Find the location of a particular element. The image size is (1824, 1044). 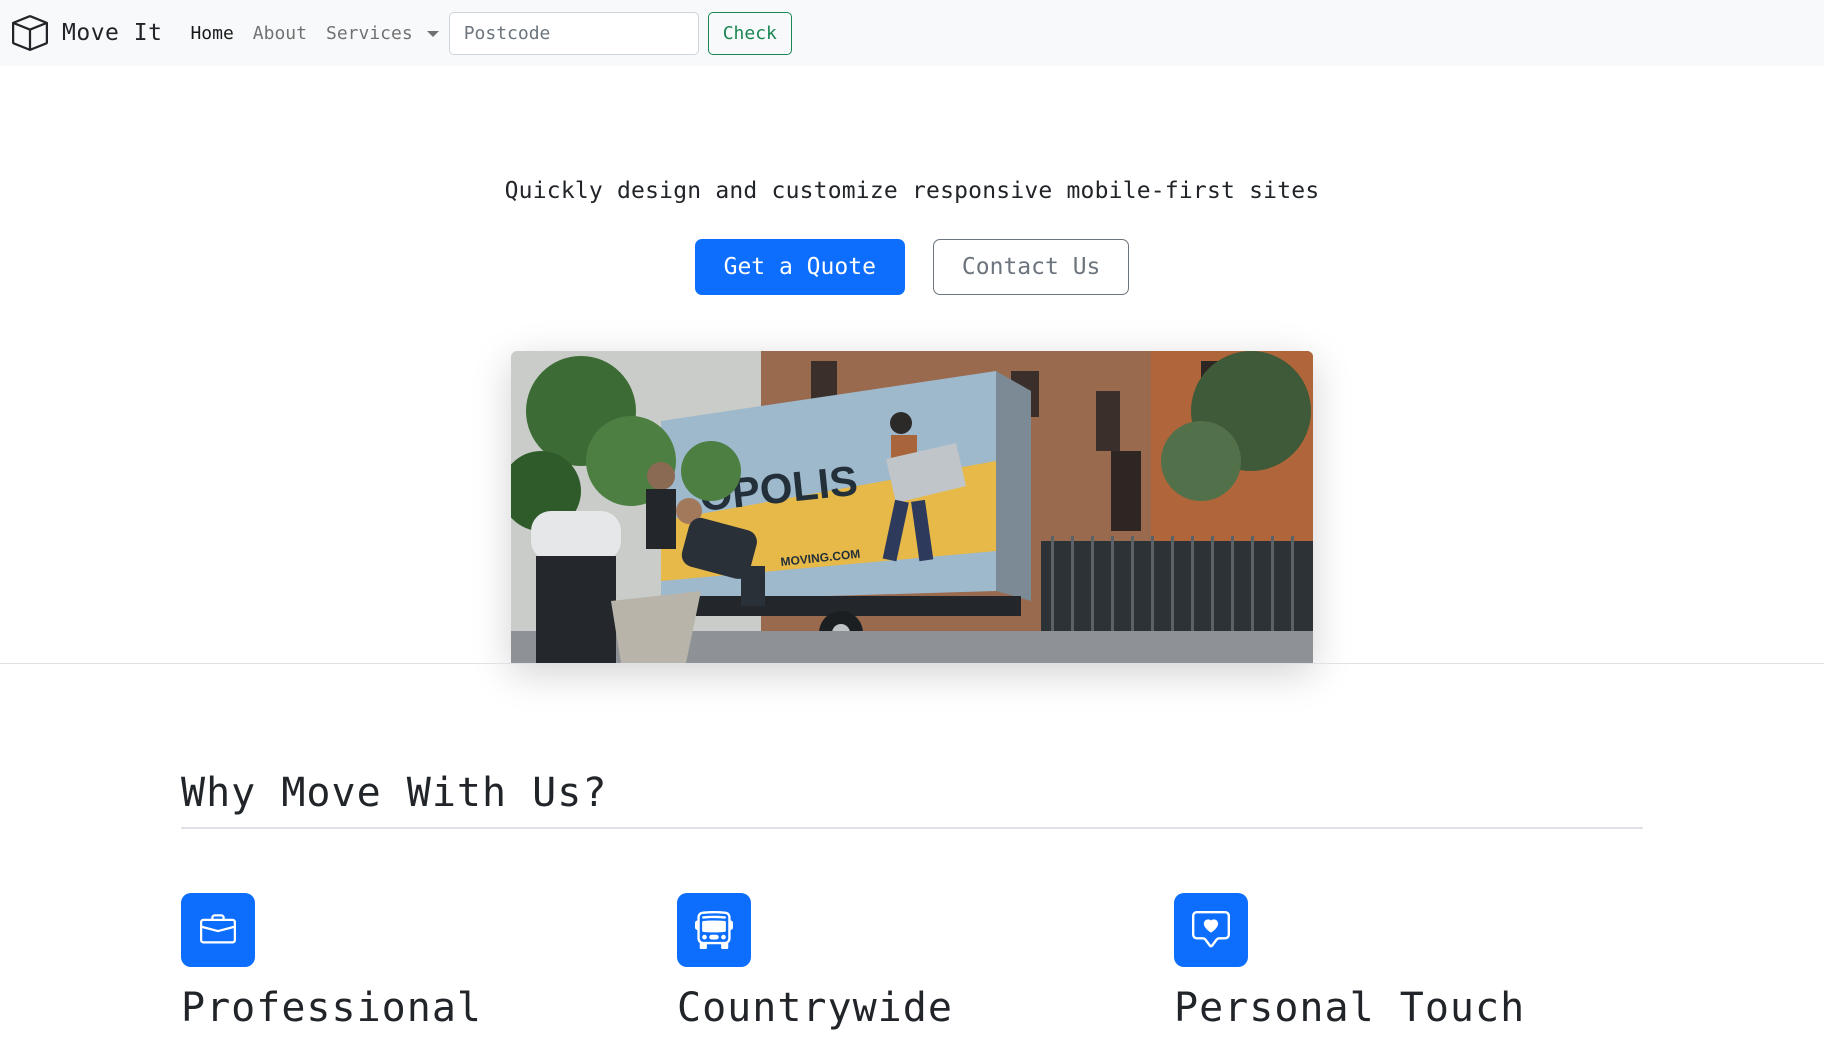

brand-link: Move It is located at coordinates (87, 33).